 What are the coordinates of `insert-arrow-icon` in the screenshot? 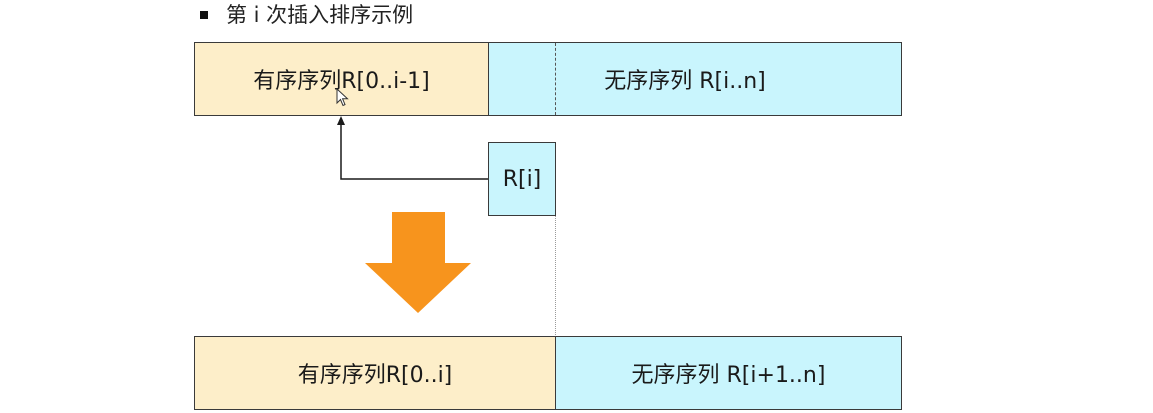 It's located at (412, 148).